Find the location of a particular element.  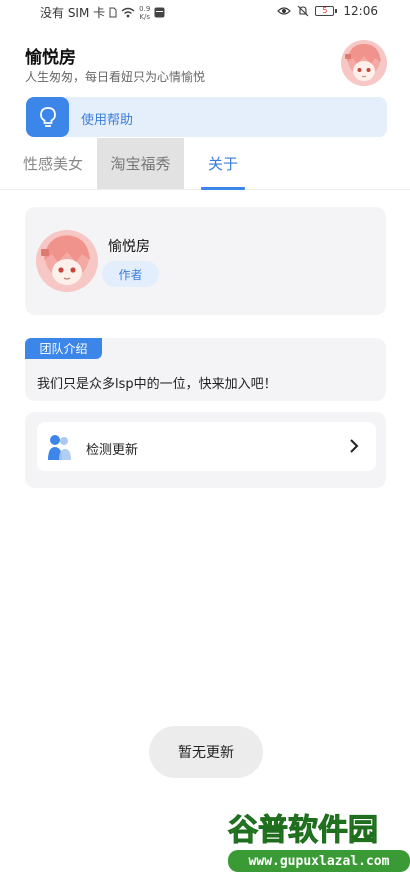

team-intro-tag: 团队介绍 is located at coordinates (63, 348).